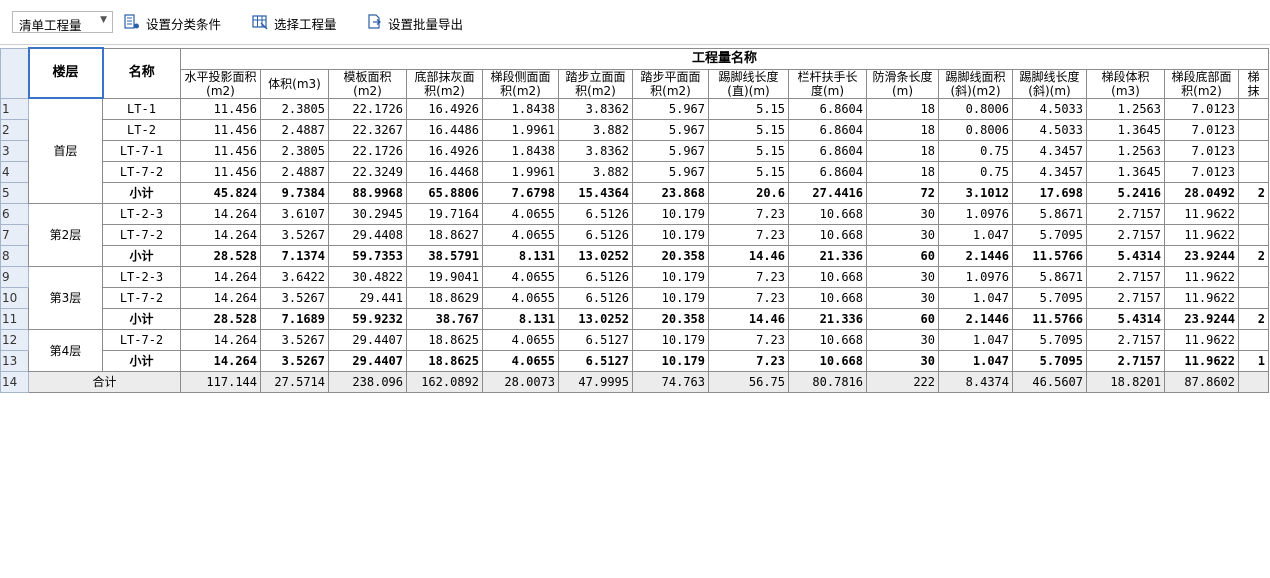 The height and width of the screenshot is (578, 1270). What do you see at coordinates (1201, 255) in the screenshot?
I see `quantity-cell: 23.9244` at bounding box center [1201, 255].